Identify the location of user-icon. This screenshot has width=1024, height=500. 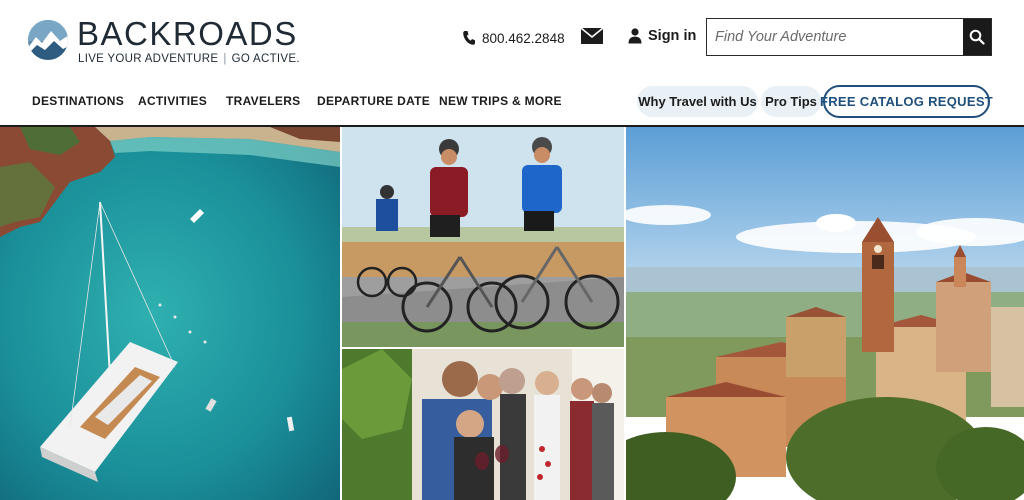
(635, 36).